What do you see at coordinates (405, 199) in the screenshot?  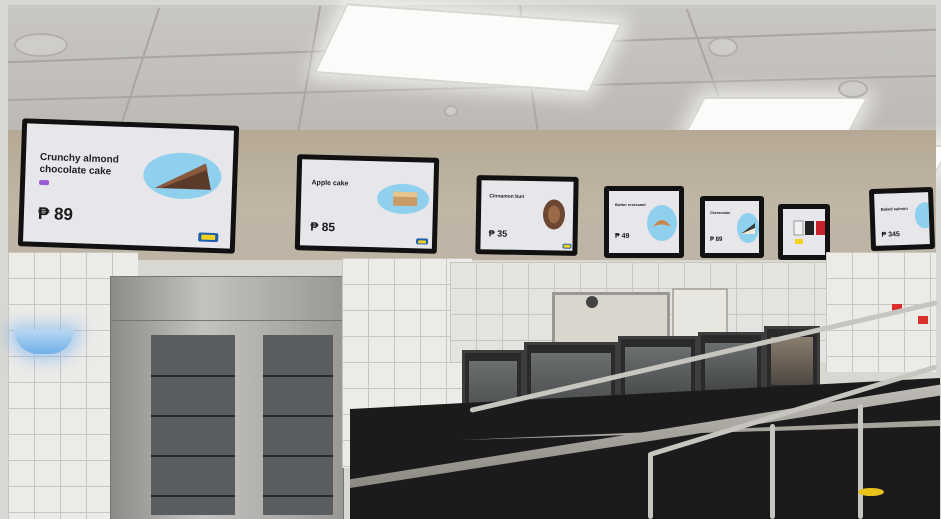 I see `apple-cake-icon` at bounding box center [405, 199].